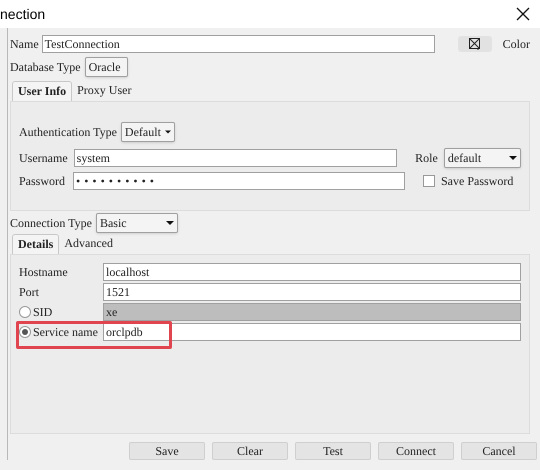 The height and width of the screenshot is (470, 540). What do you see at coordinates (42, 312) in the screenshot?
I see `field-label: SID` at bounding box center [42, 312].